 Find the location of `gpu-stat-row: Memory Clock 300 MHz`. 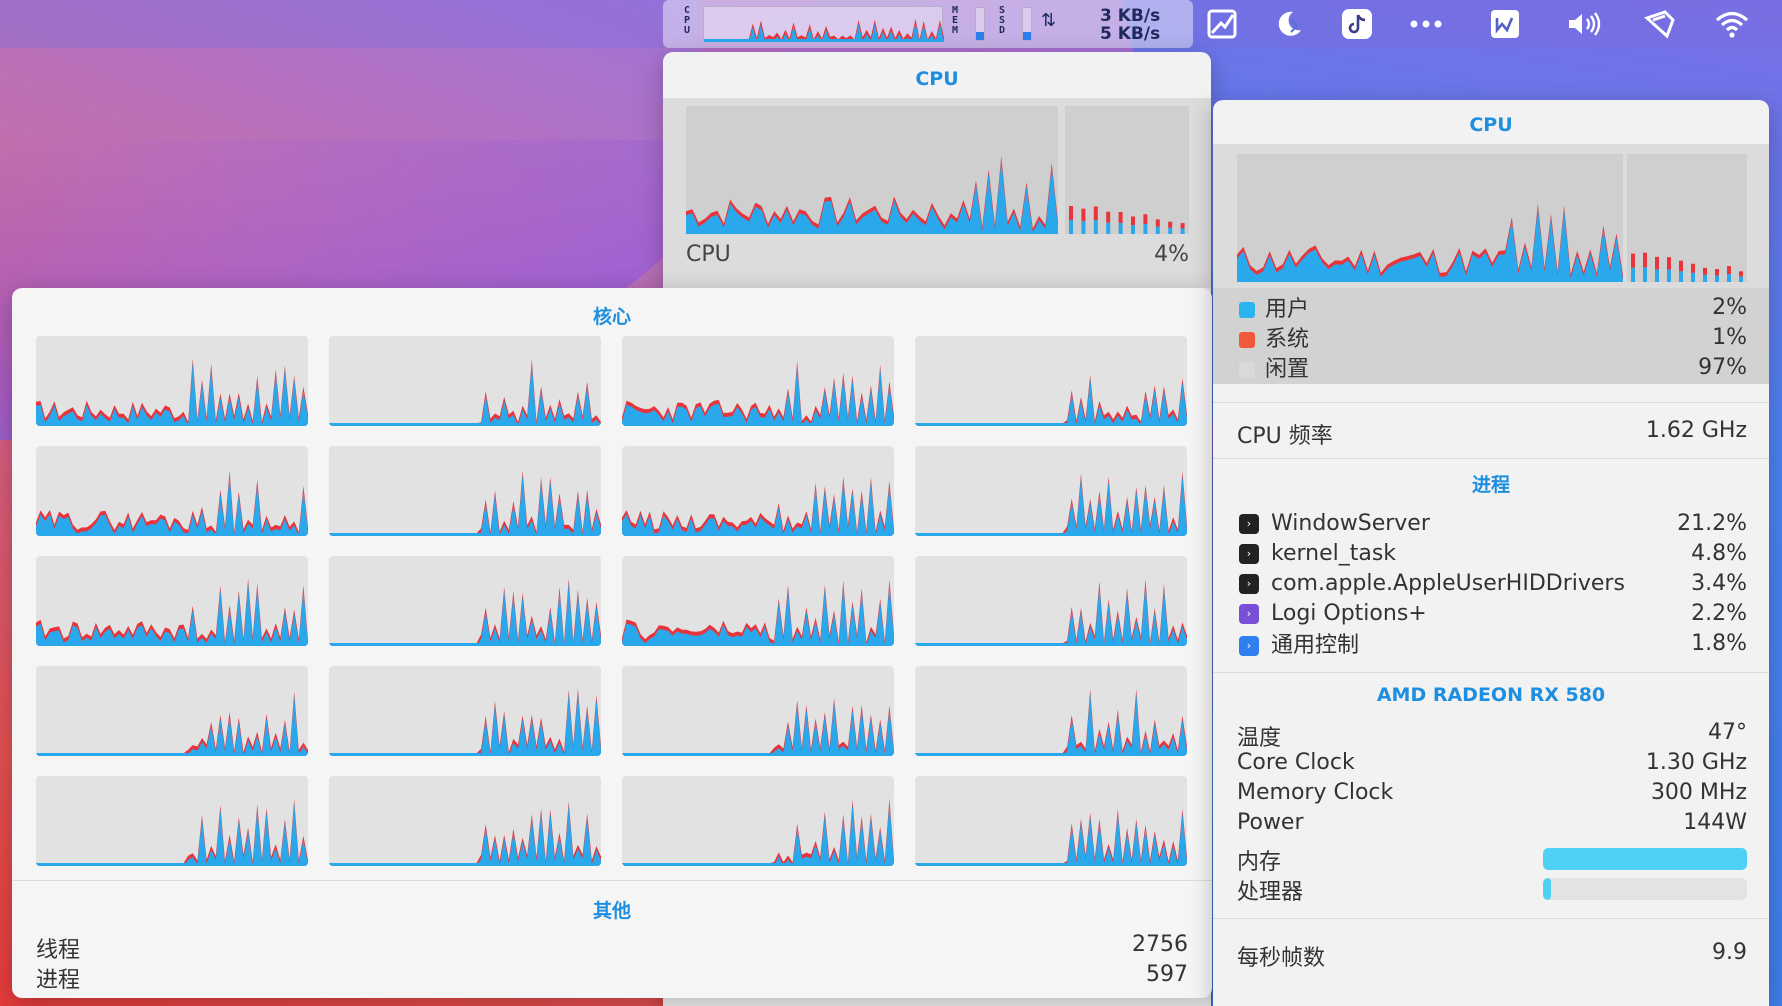

gpu-stat-row: Memory Clock 300 MHz is located at coordinates (1492, 792).